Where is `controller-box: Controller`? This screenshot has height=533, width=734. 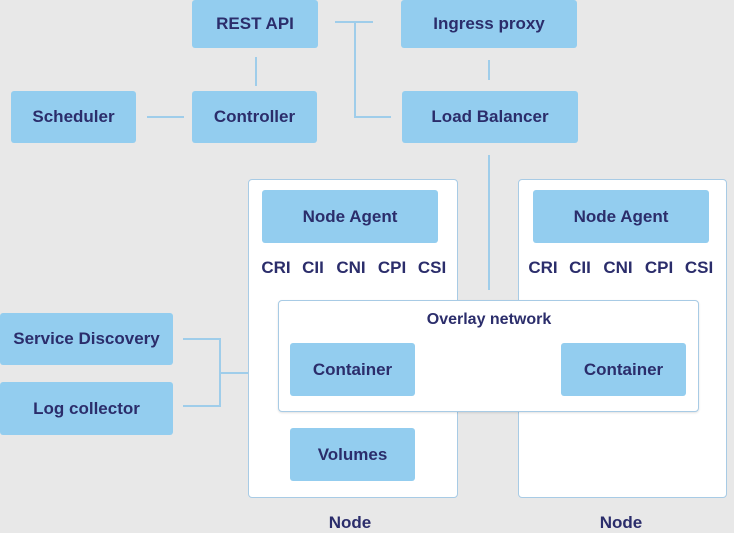 controller-box: Controller is located at coordinates (254, 117).